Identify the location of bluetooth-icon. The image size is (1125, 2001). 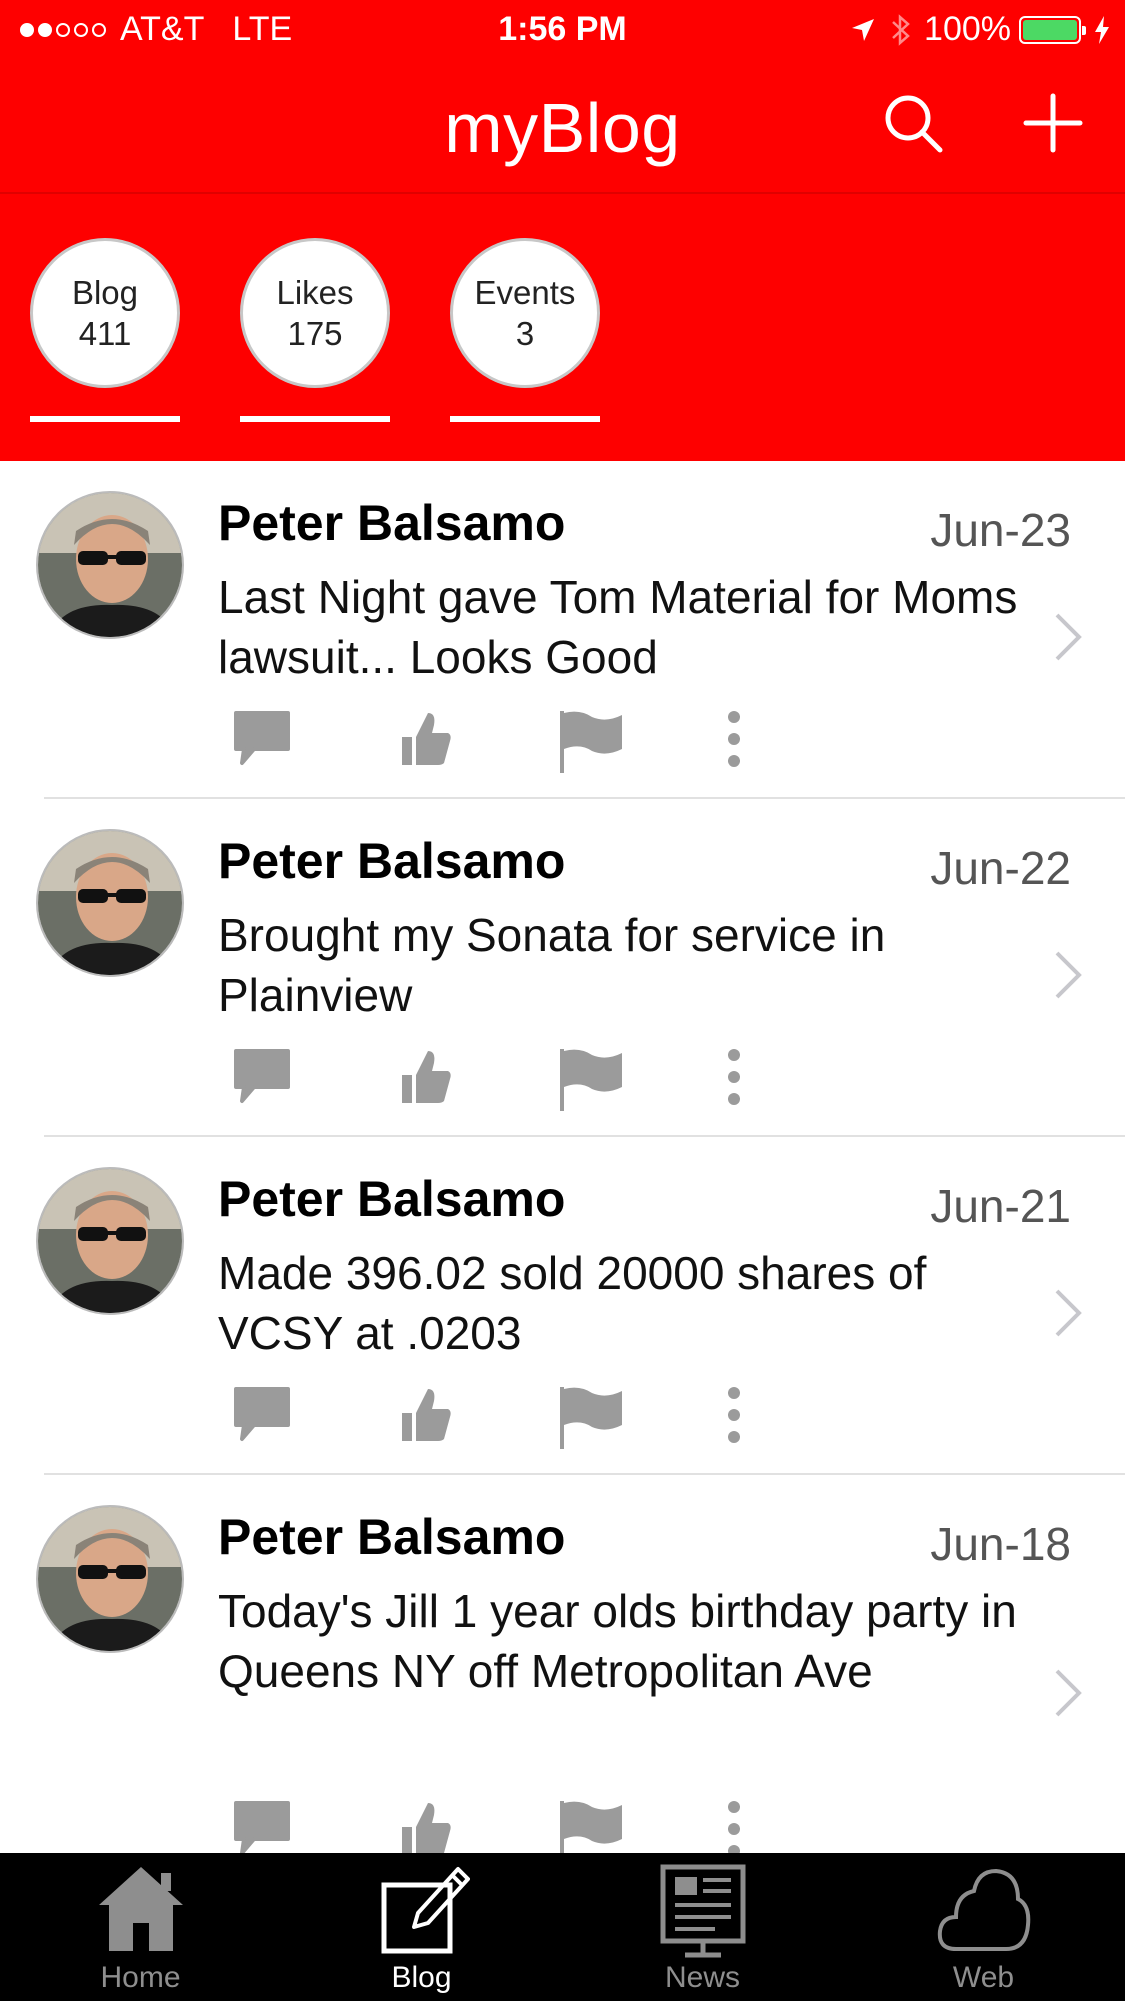
(901, 29).